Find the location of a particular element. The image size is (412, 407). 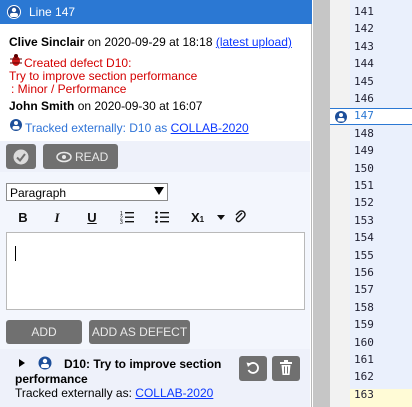

line-number: 159 is located at coordinates (364, 324).